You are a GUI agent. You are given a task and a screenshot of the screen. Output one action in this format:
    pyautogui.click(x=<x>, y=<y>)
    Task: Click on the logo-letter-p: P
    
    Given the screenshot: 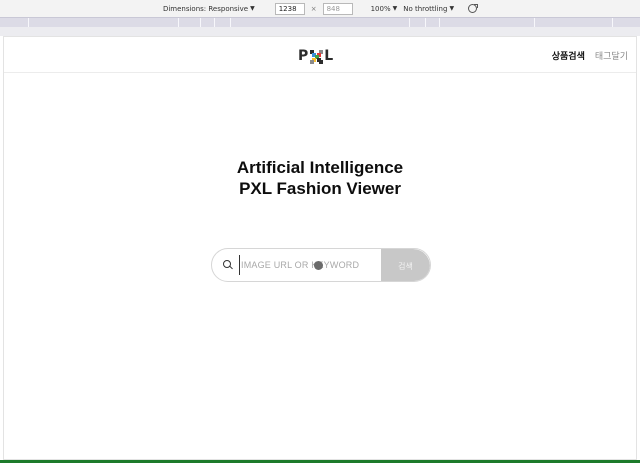 What is the action you would take?
    pyautogui.click(x=304, y=56)
    